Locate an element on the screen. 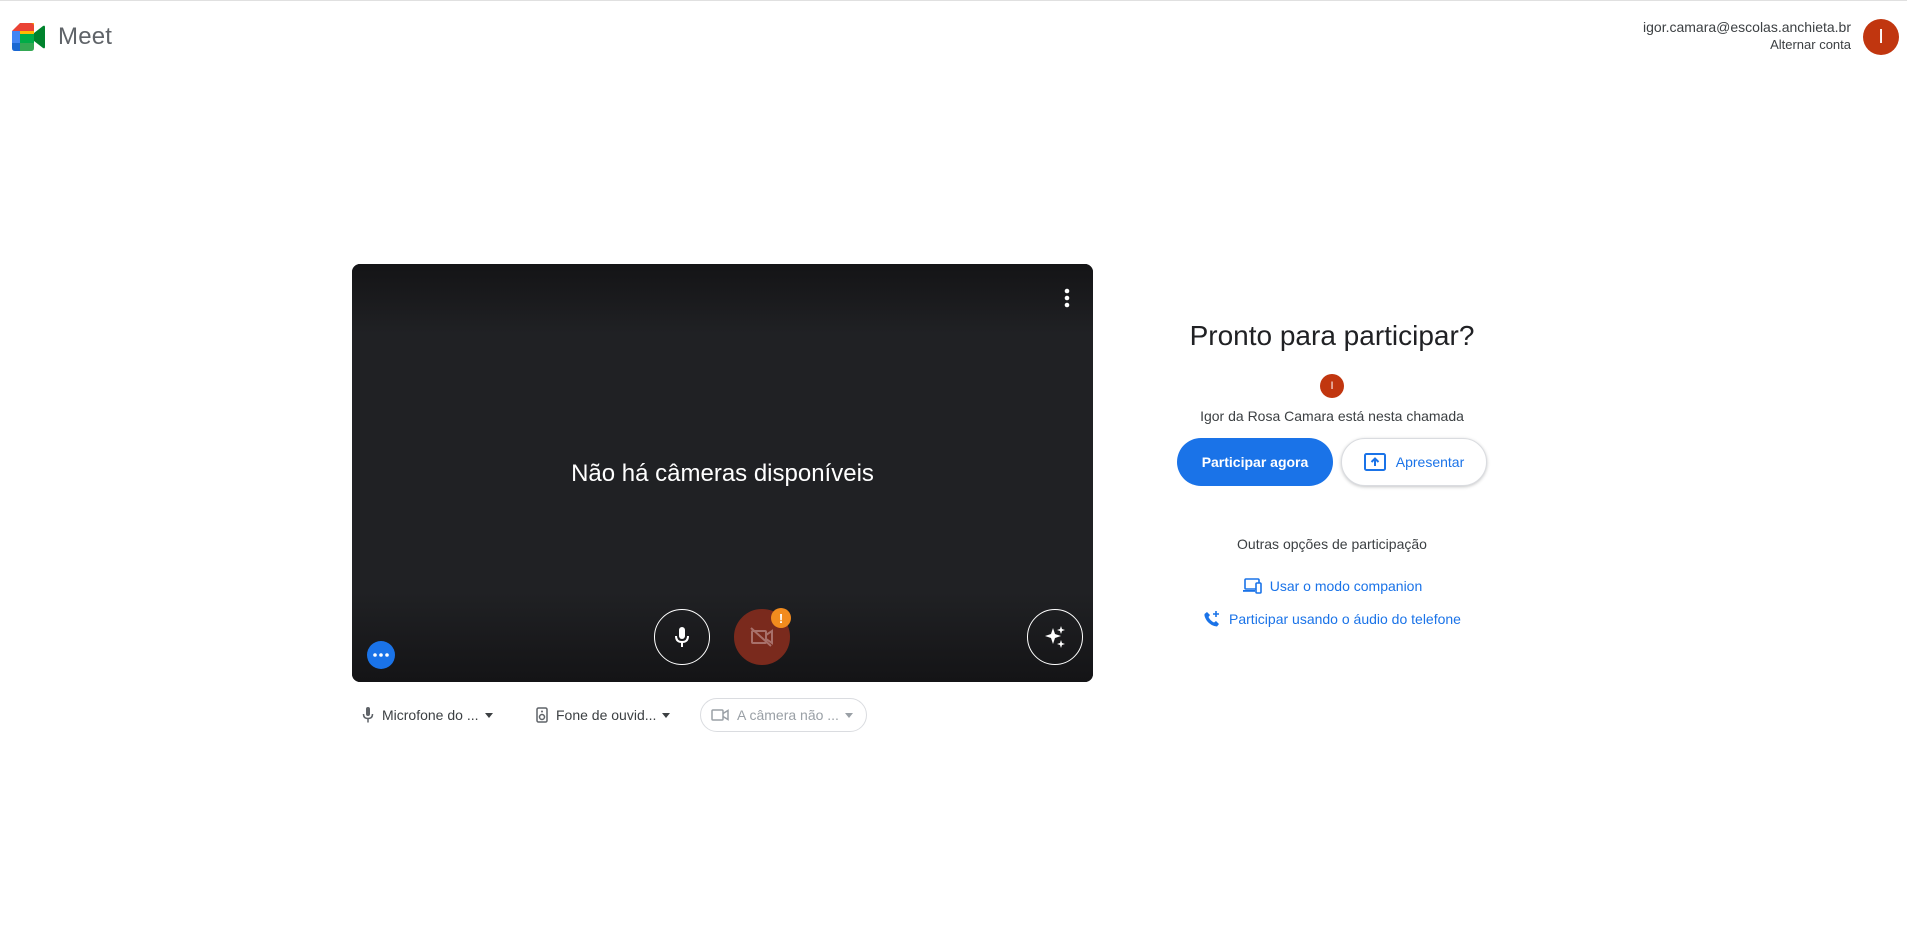  camera-toggle-button: ! is located at coordinates (762, 636).